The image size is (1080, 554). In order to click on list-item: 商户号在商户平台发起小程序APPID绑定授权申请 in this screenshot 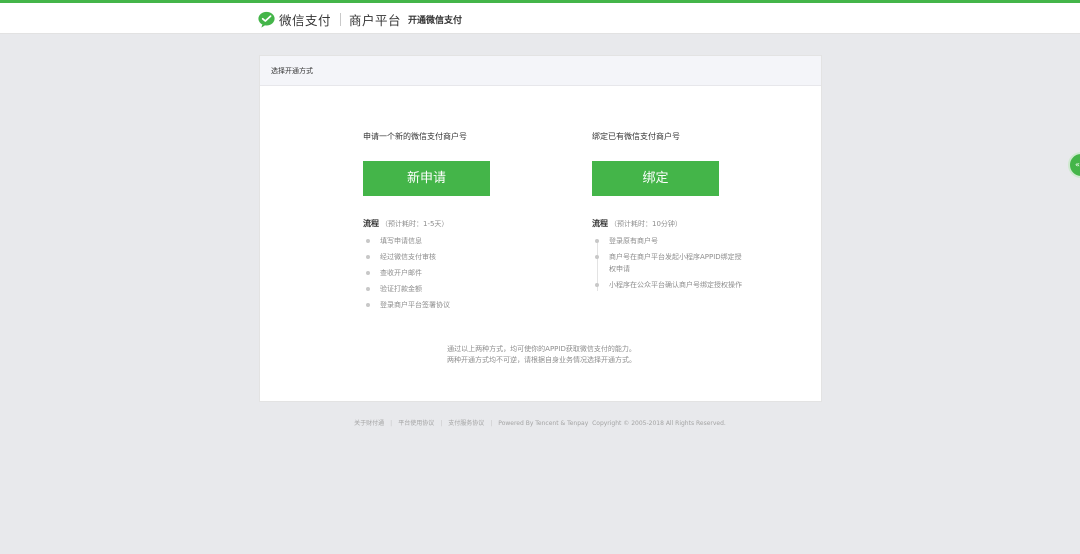, I will do `click(667, 263)`.